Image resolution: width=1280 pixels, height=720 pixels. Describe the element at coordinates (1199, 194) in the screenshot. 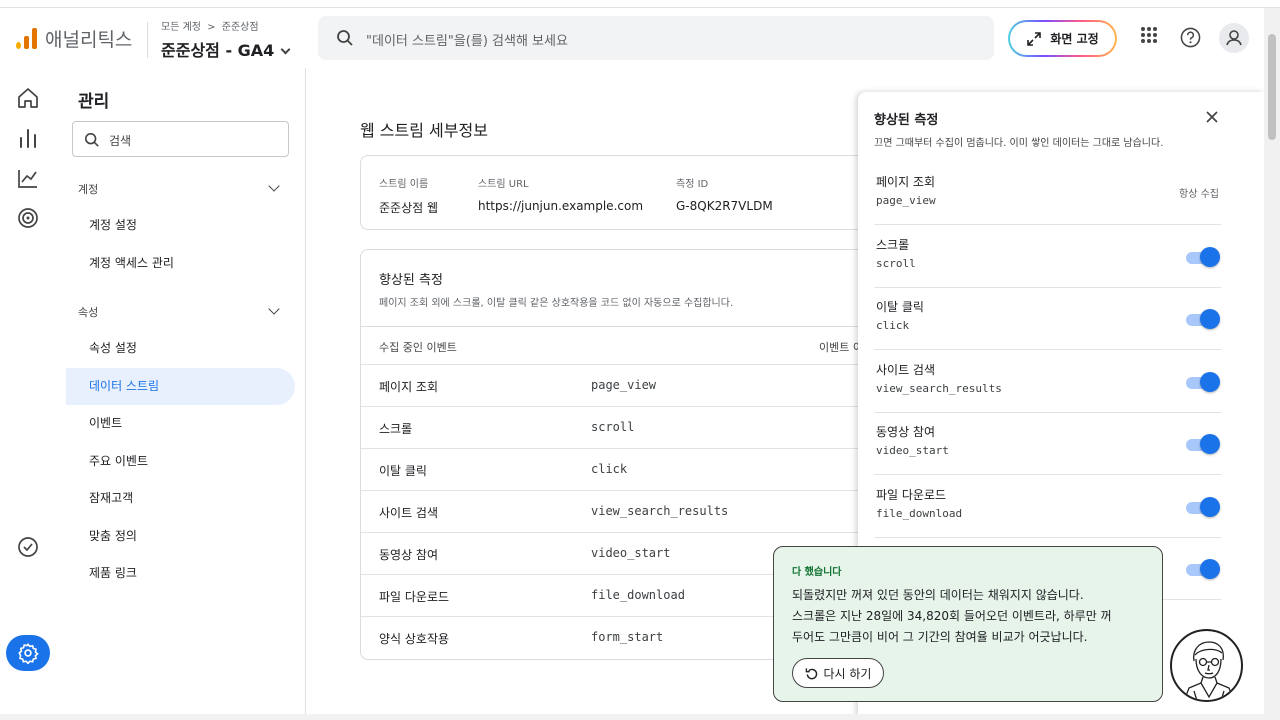

I see `always-collected-label: 항상 수집` at that location.